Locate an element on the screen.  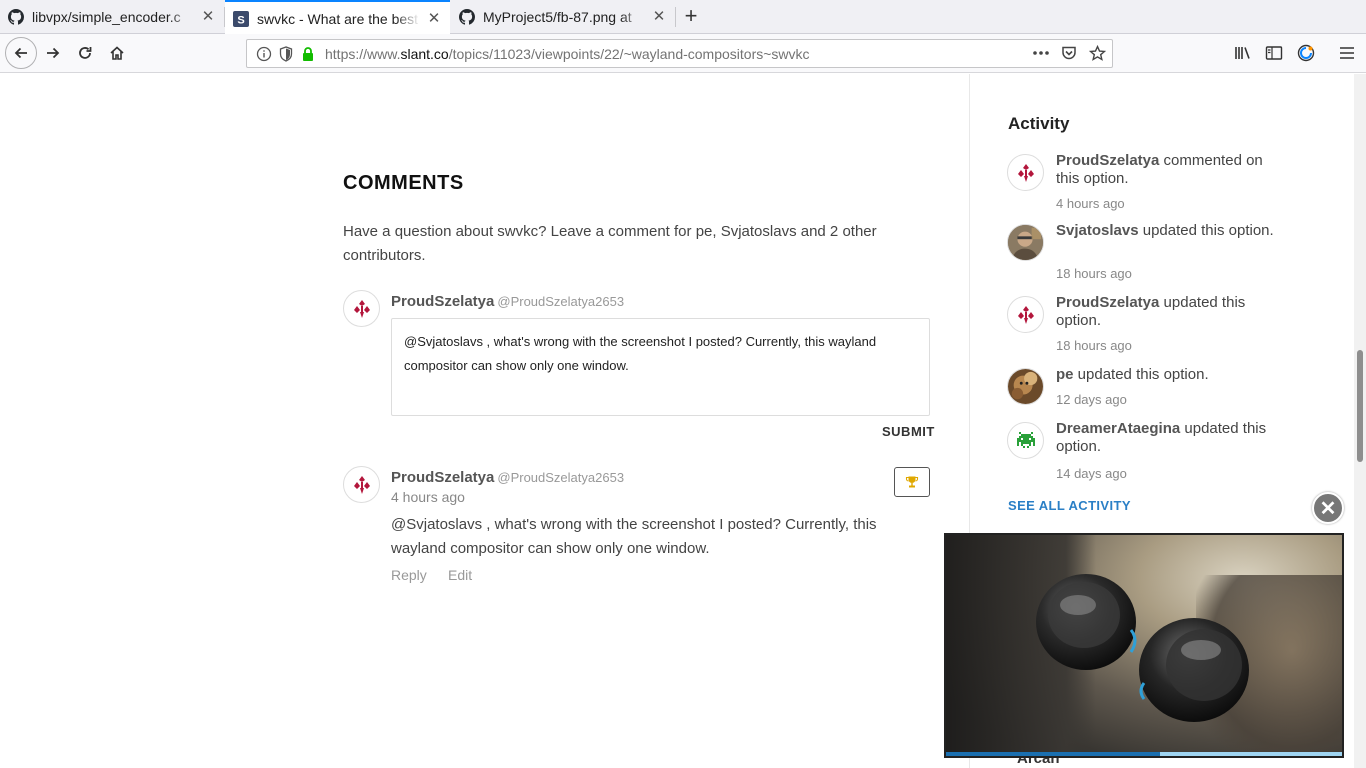
tab-libvpx: libvpx/simple_encoder.c ✕ is located at coordinates (112, 17).